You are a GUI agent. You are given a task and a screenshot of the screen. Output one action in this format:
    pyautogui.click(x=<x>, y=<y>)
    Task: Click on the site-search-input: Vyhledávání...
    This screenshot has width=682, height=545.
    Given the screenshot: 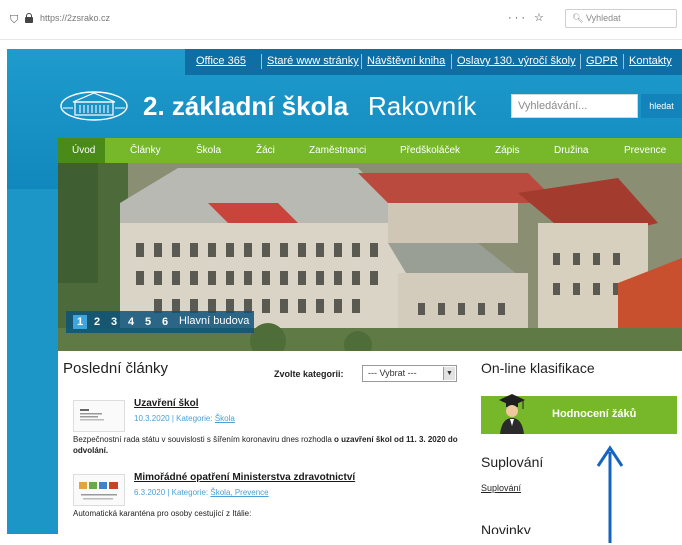 What is the action you would take?
    pyautogui.click(x=574, y=106)
    